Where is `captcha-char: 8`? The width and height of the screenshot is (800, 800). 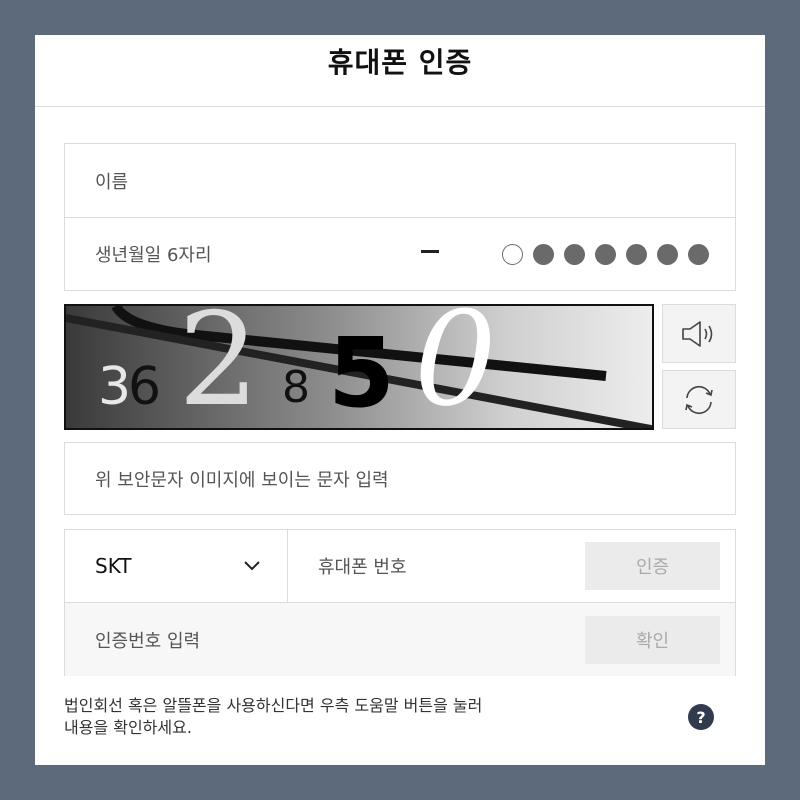 captcha-char: 8 is located at coordinates (296, 387).